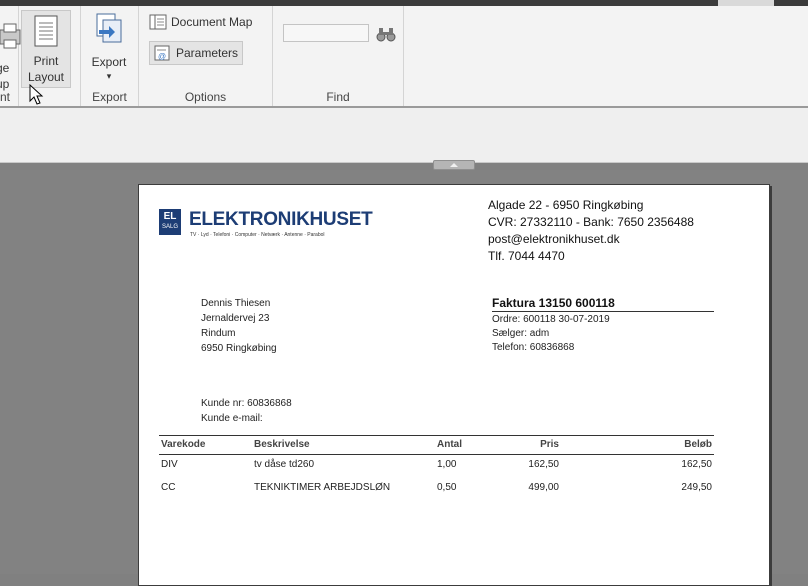 The height and width of the screenshot is (586, 808). Describe the element at coordinates (521, 333) in the screenshot. I see `seller-line: Sælger: adm` at that location.